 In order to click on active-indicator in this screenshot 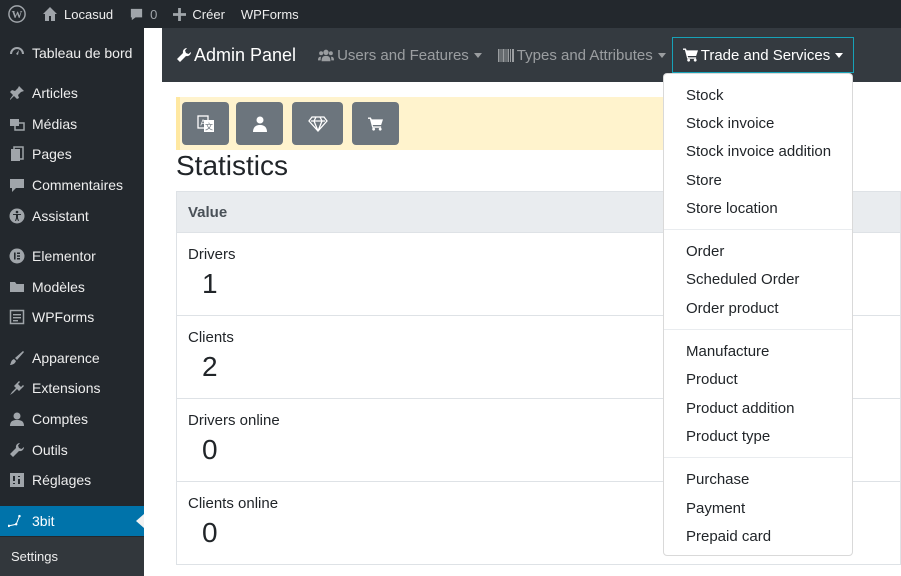, I will do `click(140, 521)`.